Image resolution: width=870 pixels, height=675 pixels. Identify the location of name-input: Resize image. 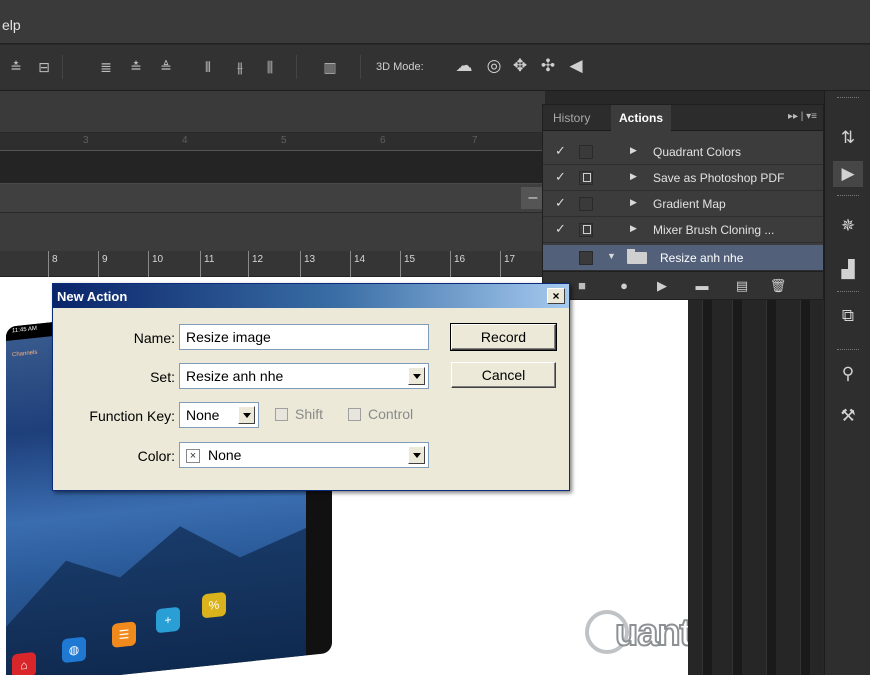
(304, 337).